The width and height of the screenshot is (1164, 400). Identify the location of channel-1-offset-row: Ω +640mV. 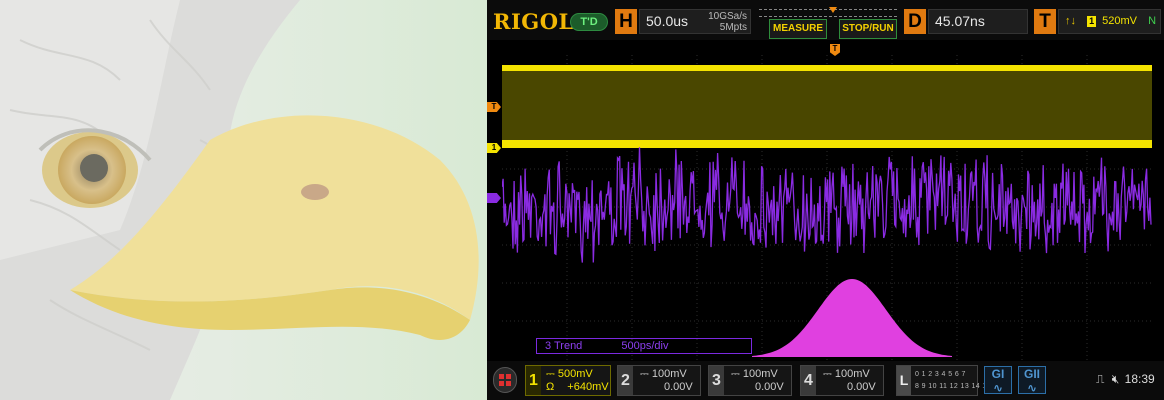
(577, 387).